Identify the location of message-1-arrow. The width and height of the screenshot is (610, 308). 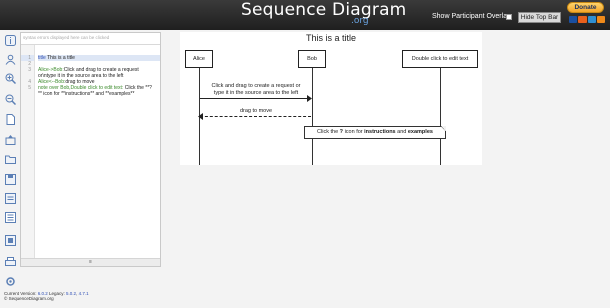
(255, 98).